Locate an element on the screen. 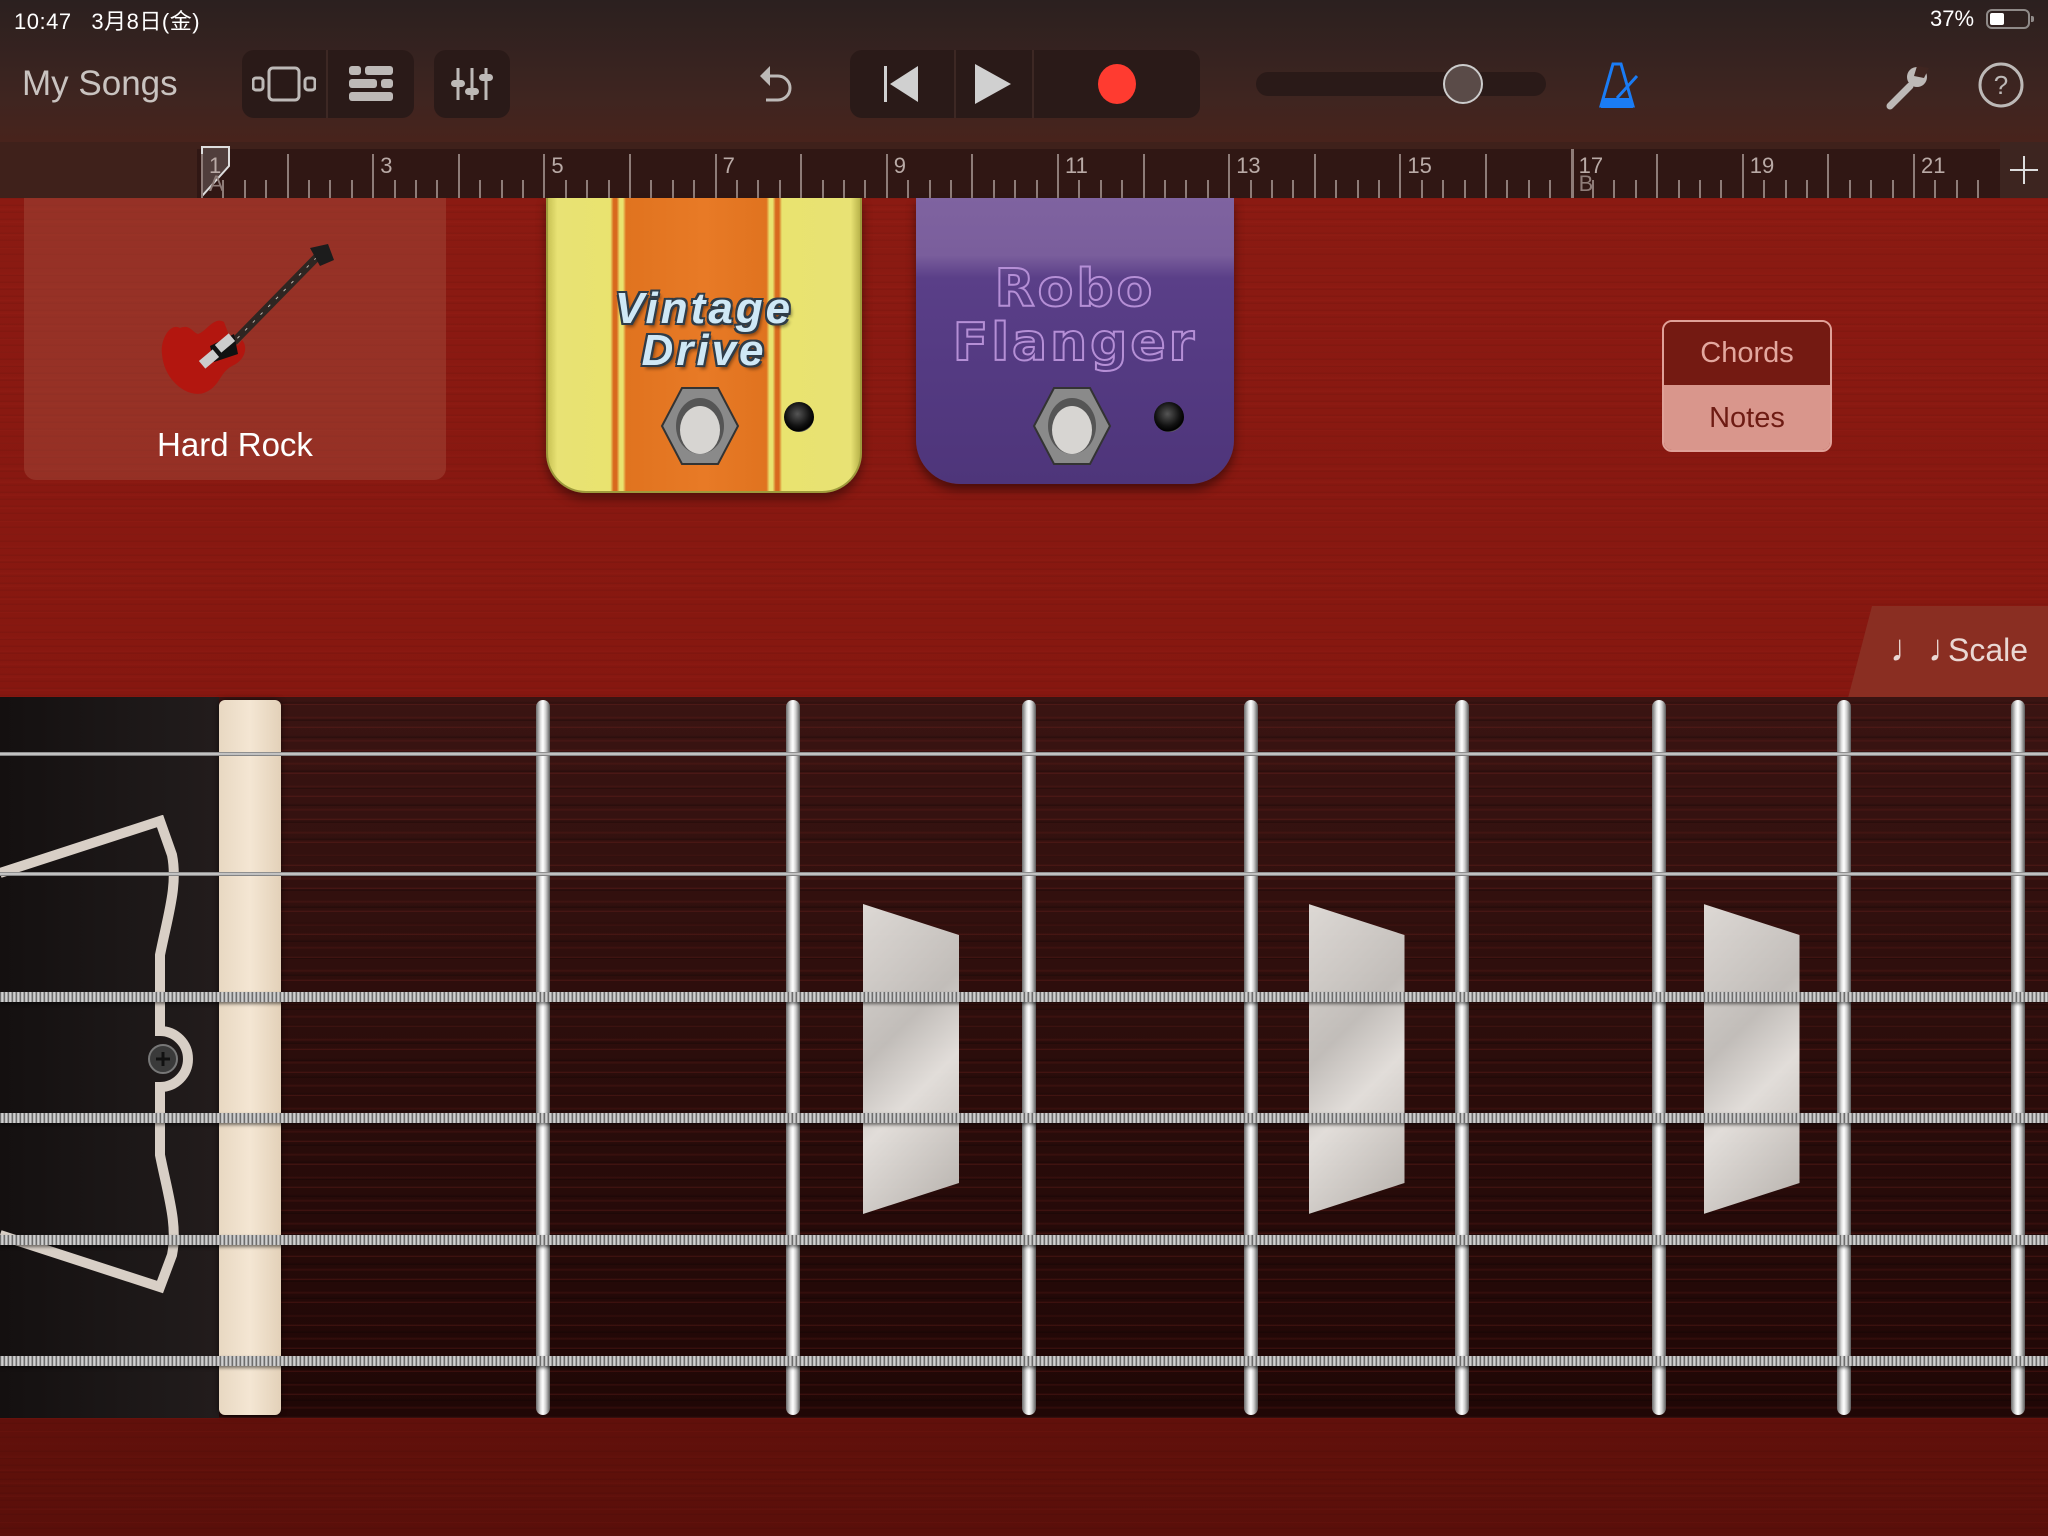  wrench-icon is located at coordinates (1907, 88).